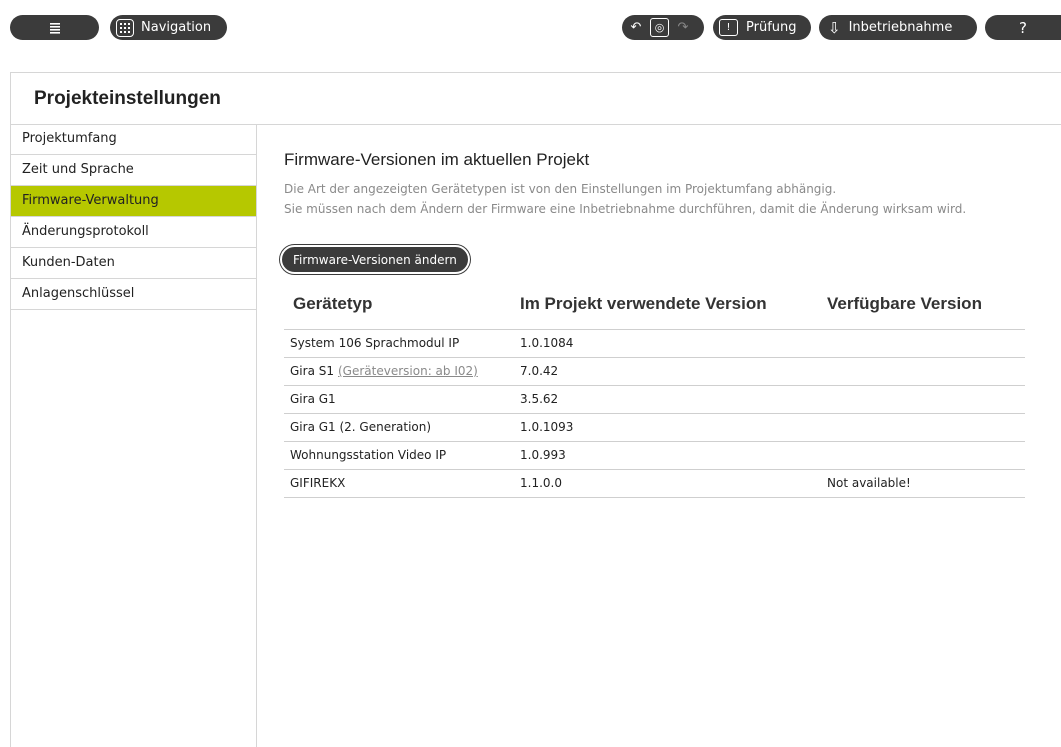 The height and width of the screenshot is (747, 1061). Describe the element at coordinates (133, 201) in the screenshot. I see `sidebar-item-firmware-verwaltung: Firmware-Verwaltung` at that location.